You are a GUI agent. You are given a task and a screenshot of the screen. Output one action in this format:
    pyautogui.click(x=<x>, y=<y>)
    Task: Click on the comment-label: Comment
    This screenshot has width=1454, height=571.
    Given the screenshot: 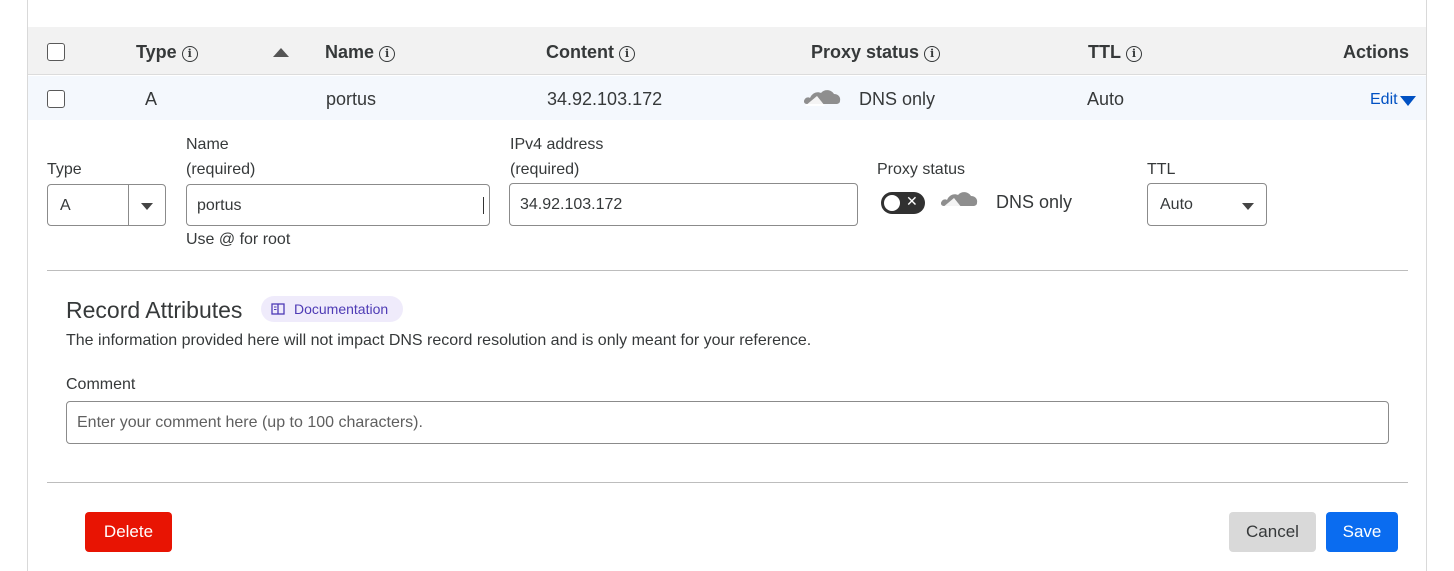 What is the action you would take?
    pyautogui.click(x=101, y=384)
    